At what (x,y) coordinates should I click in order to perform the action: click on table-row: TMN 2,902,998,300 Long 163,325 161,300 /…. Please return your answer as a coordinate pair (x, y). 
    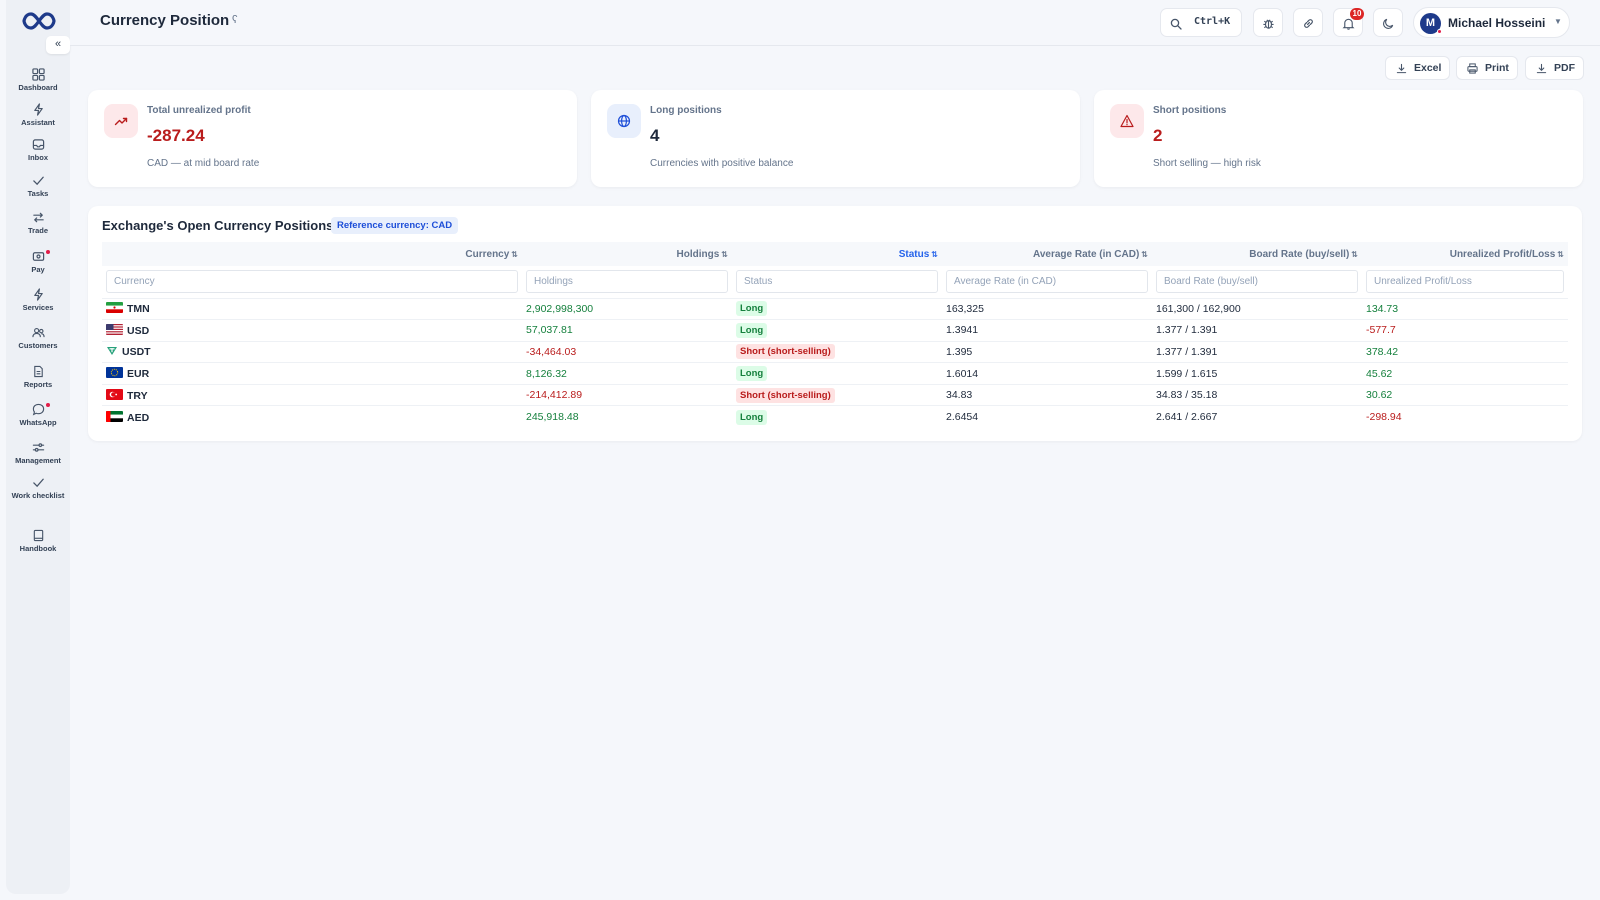
    Looking at the image, I should click on (835, 308).